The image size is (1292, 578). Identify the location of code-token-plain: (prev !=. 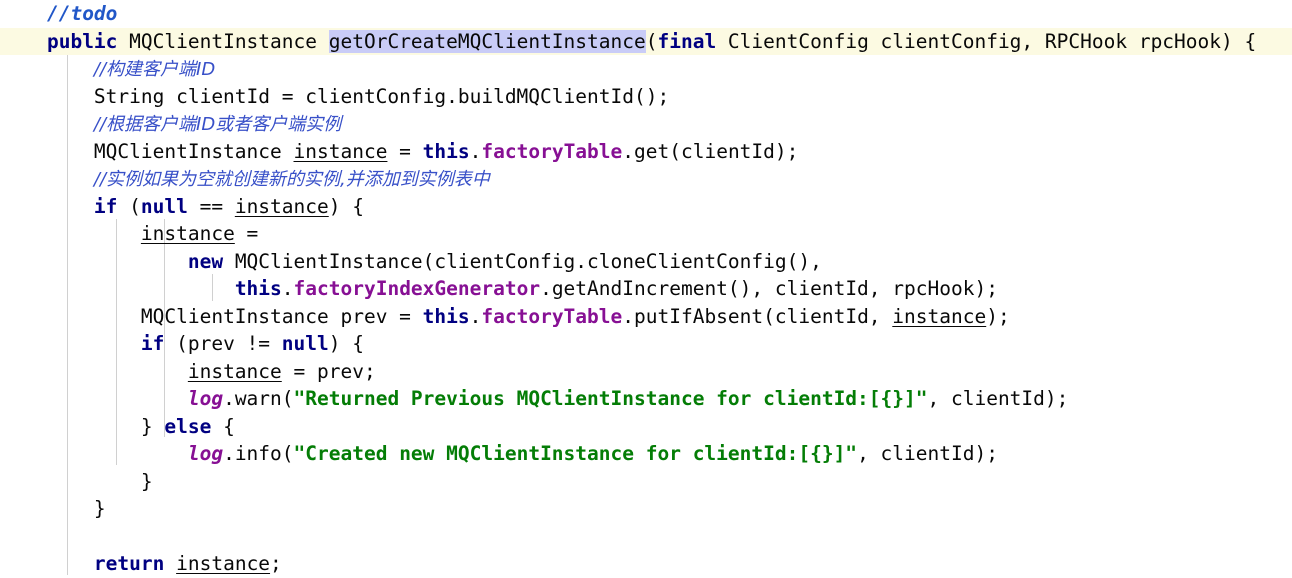
(223, 343).